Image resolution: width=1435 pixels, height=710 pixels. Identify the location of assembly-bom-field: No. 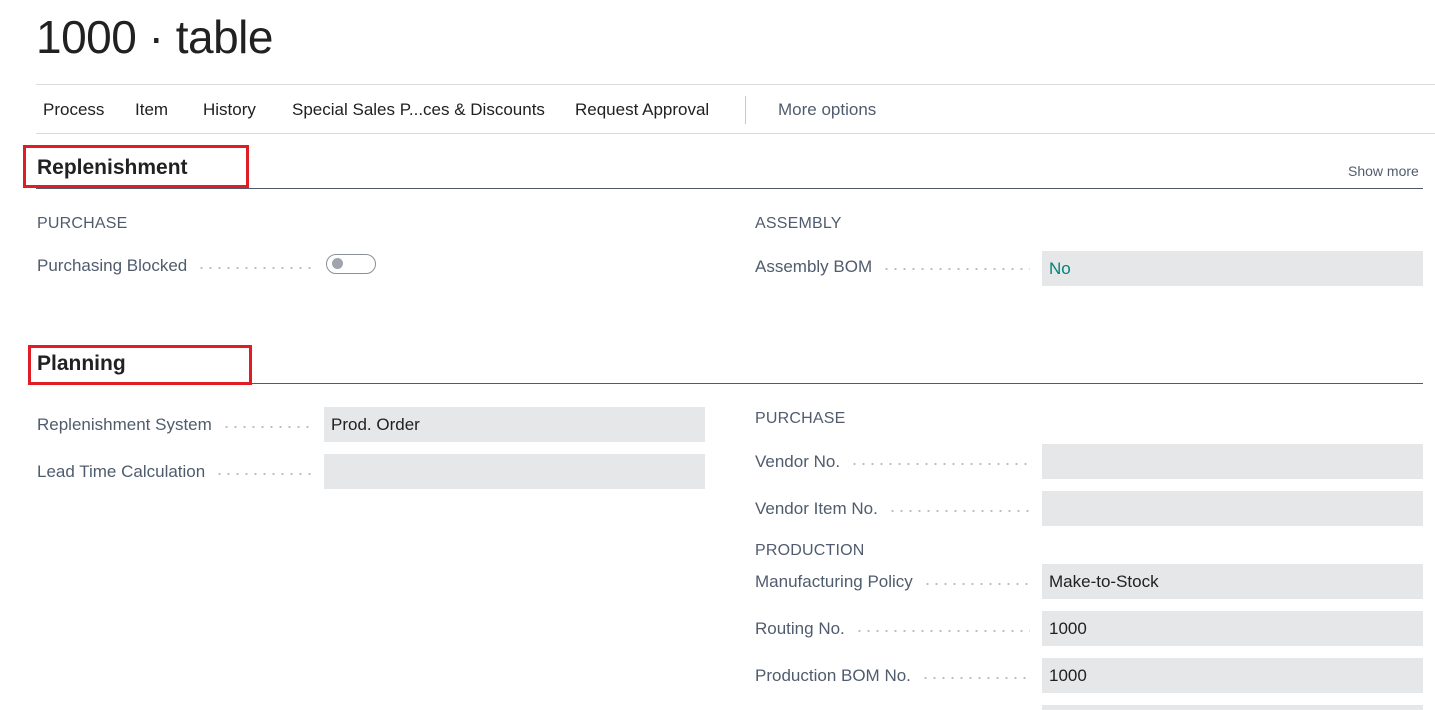
(1232, 268).